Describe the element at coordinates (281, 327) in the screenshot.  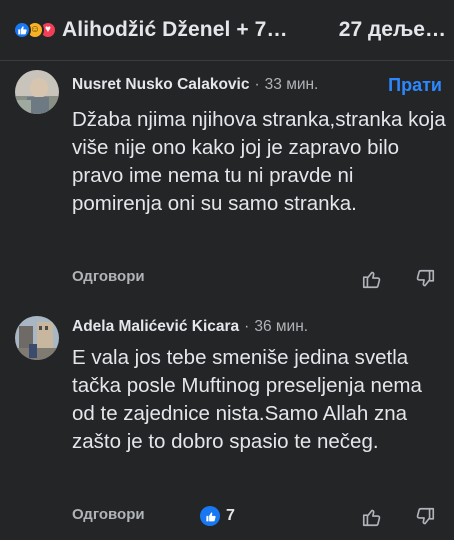
I see `comment-time: 36 мин.` at that location.